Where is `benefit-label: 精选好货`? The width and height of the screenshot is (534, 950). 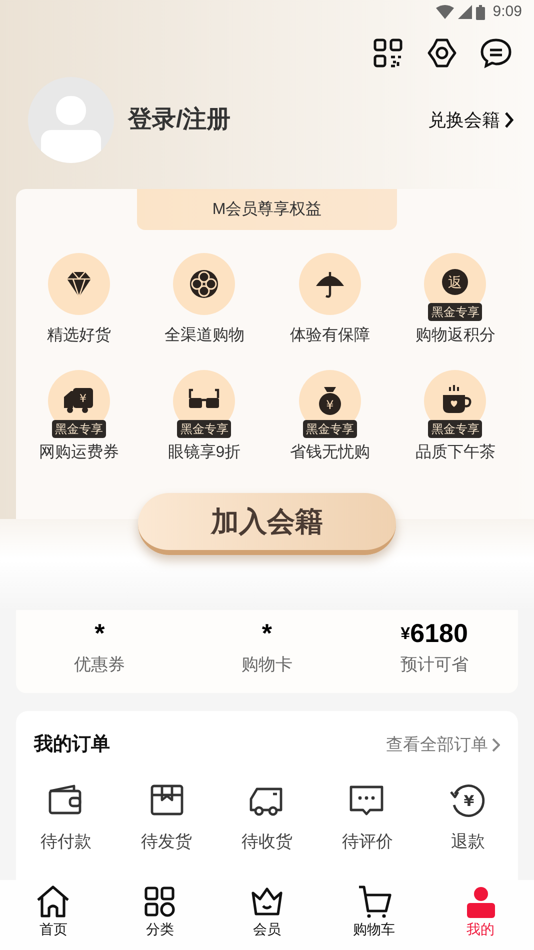 benefit-label: 精选好货 is located at coordinates (78, 336).